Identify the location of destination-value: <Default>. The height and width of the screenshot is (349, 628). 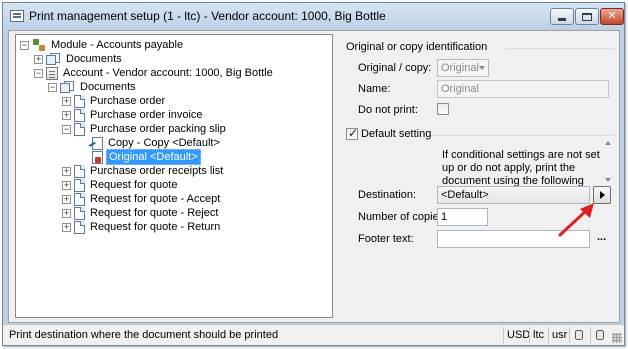
(465, 195).